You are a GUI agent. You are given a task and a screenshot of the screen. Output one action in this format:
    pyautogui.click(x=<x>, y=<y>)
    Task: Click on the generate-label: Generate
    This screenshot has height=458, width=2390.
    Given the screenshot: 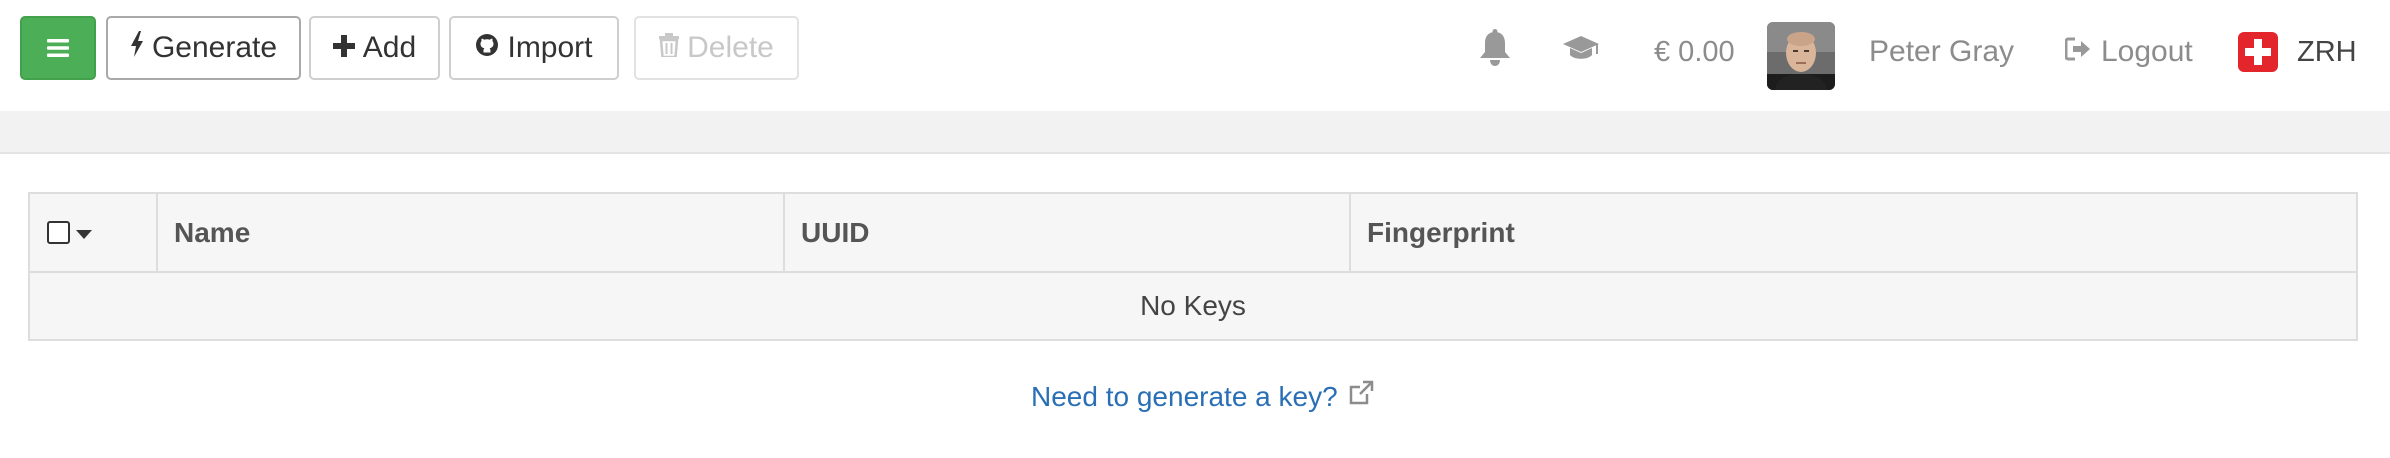 What is the action you would take?
    pyautogui.click(x=214, y=47)
    